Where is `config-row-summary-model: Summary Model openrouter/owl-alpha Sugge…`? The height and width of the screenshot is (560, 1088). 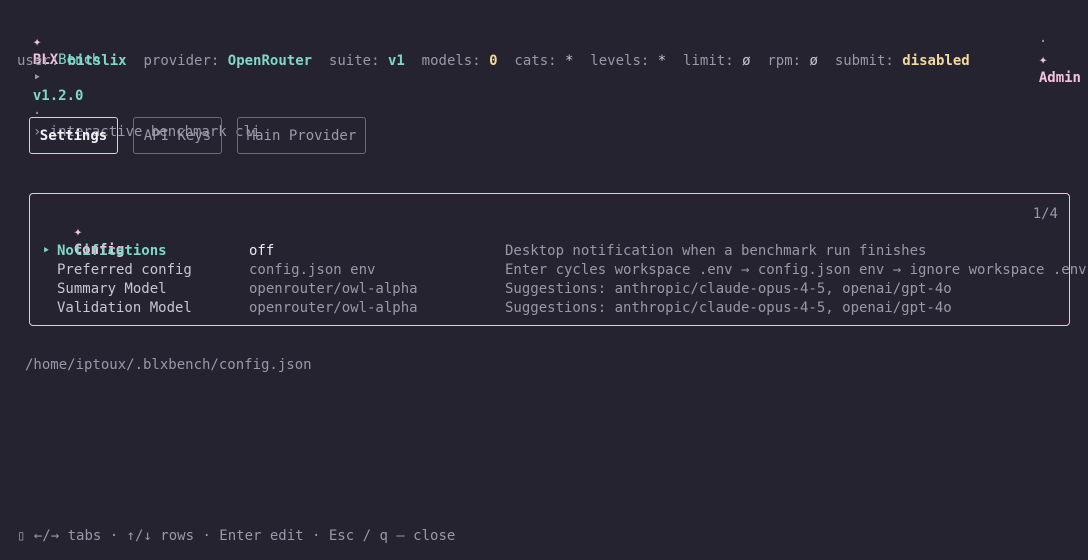
config-row-summary-model: Summary Model openrouter/owl-alpha Sugge… is located at coordinates (549, 289).